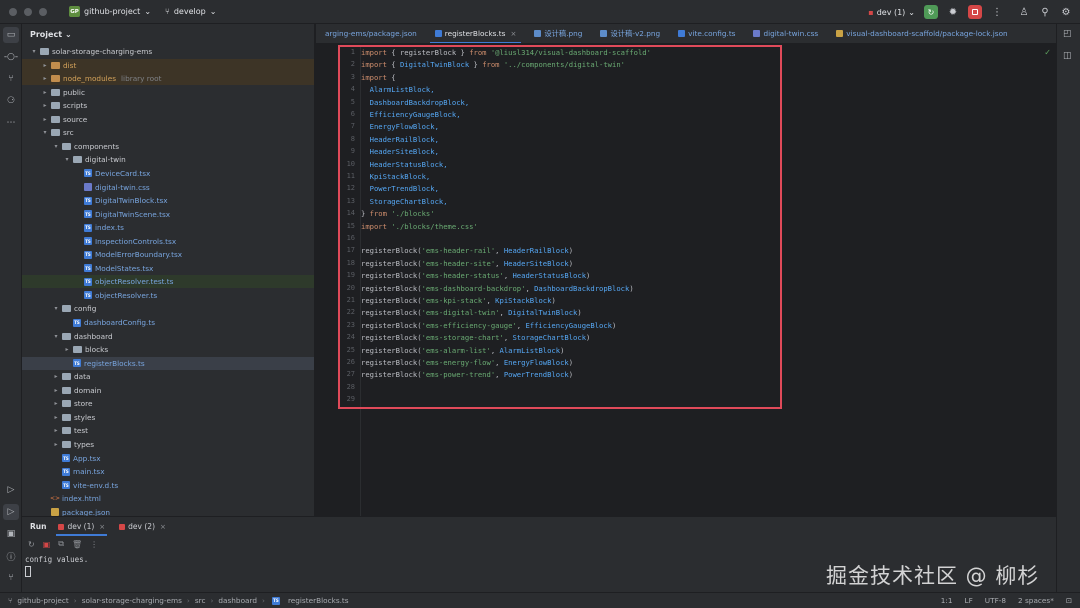 Image resolution: width=1080 pixels, height=608 pixels. Describe the element at coordinates (42, 600) in the screenshot. I see `breadcrumb-item: github-project` at that location.